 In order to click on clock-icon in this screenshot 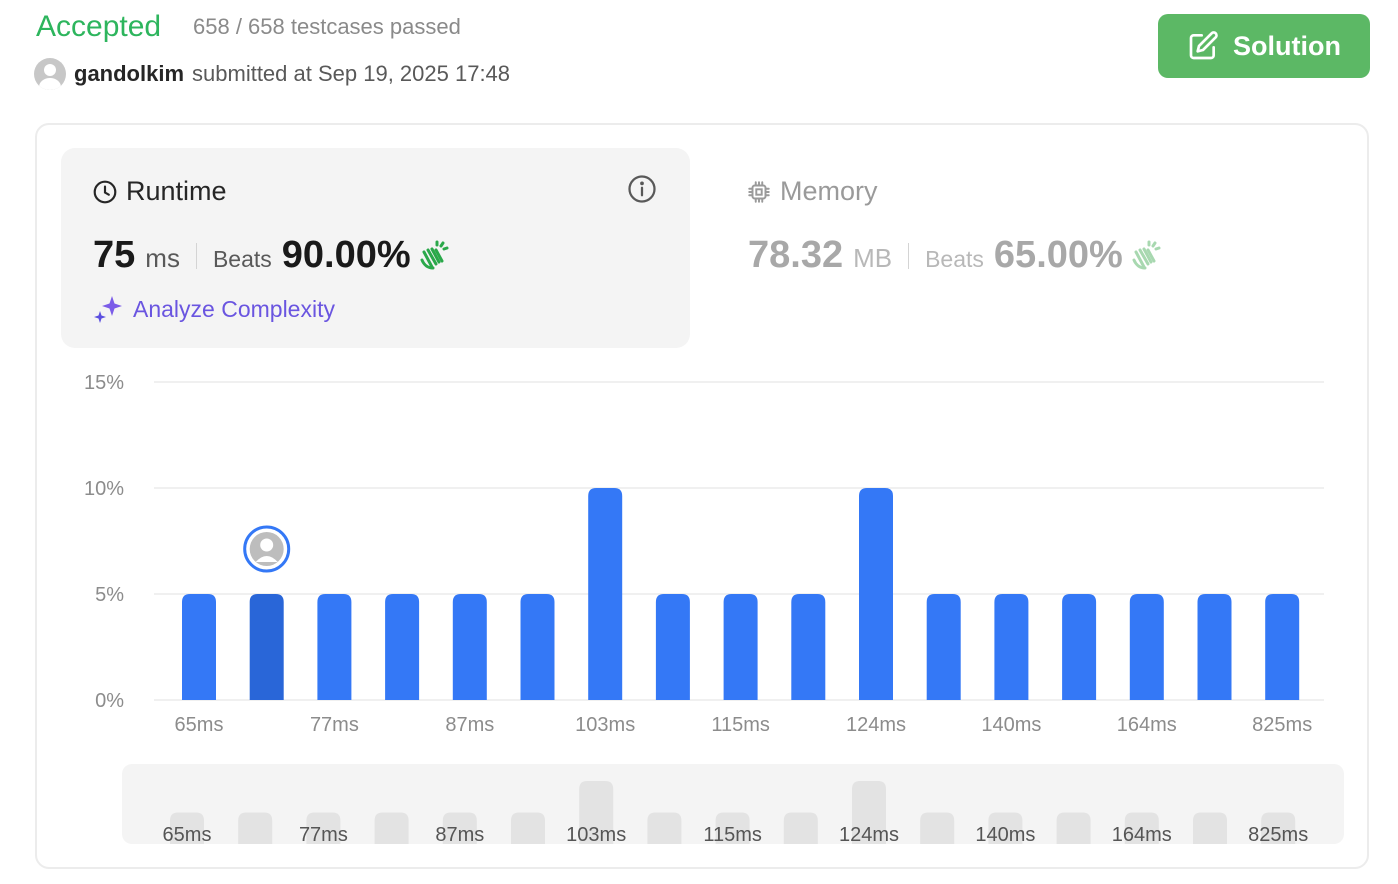, I will do `click(105, 191)`.